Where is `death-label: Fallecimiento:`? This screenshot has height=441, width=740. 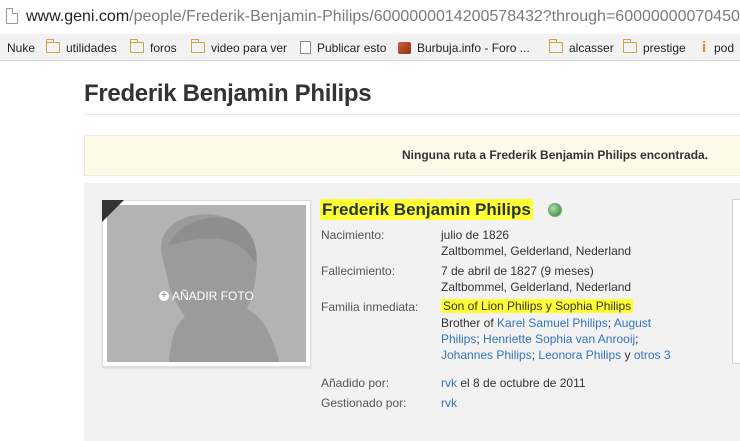 death-label: Fallecimiento: is located at coordinates (358, 271).